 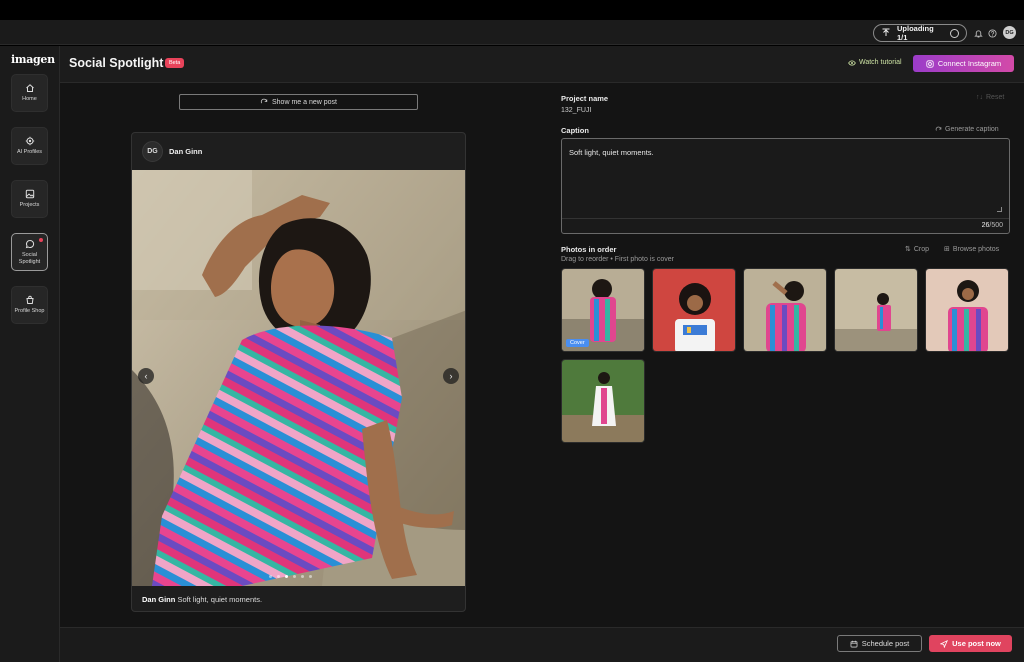 I want to click on caption-char-count: 26/500, so click(x=992, y=225).